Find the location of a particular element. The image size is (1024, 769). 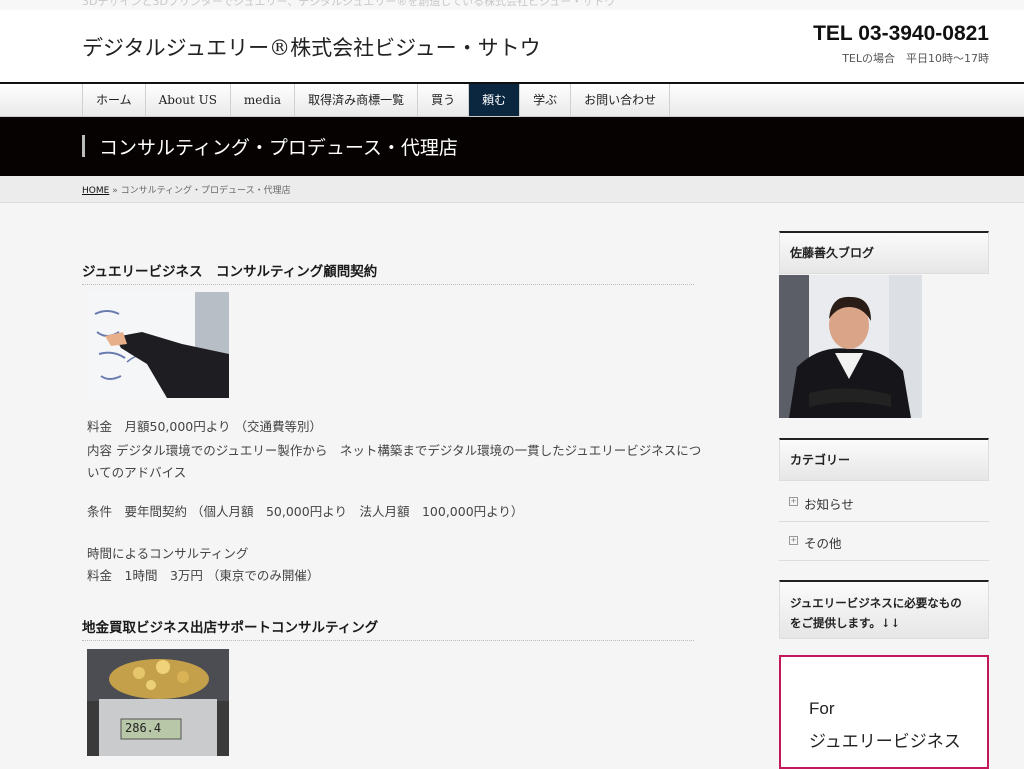

breadcrumb-current: コンサルティング・プロデュース・代理店 is located at coordinates (205, 191).